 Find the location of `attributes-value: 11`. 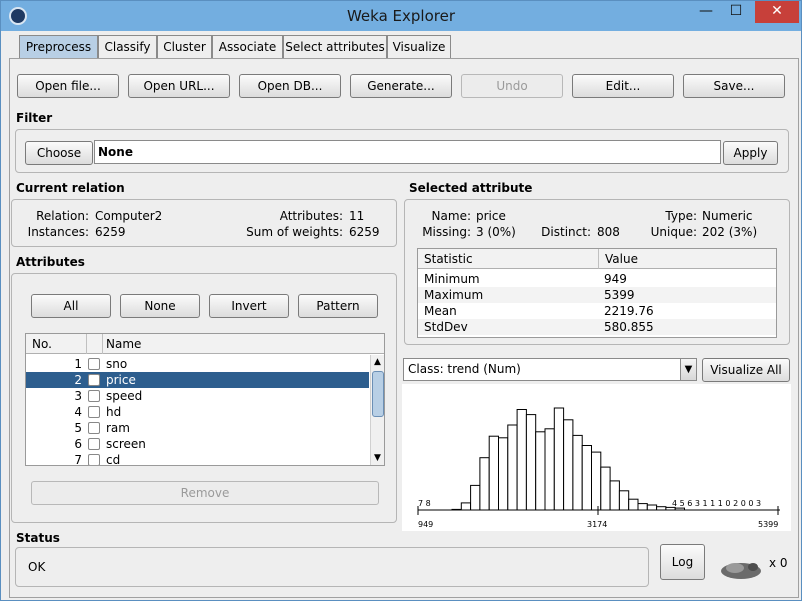

attributes-value: 11 is located at coordinates (357, 216).